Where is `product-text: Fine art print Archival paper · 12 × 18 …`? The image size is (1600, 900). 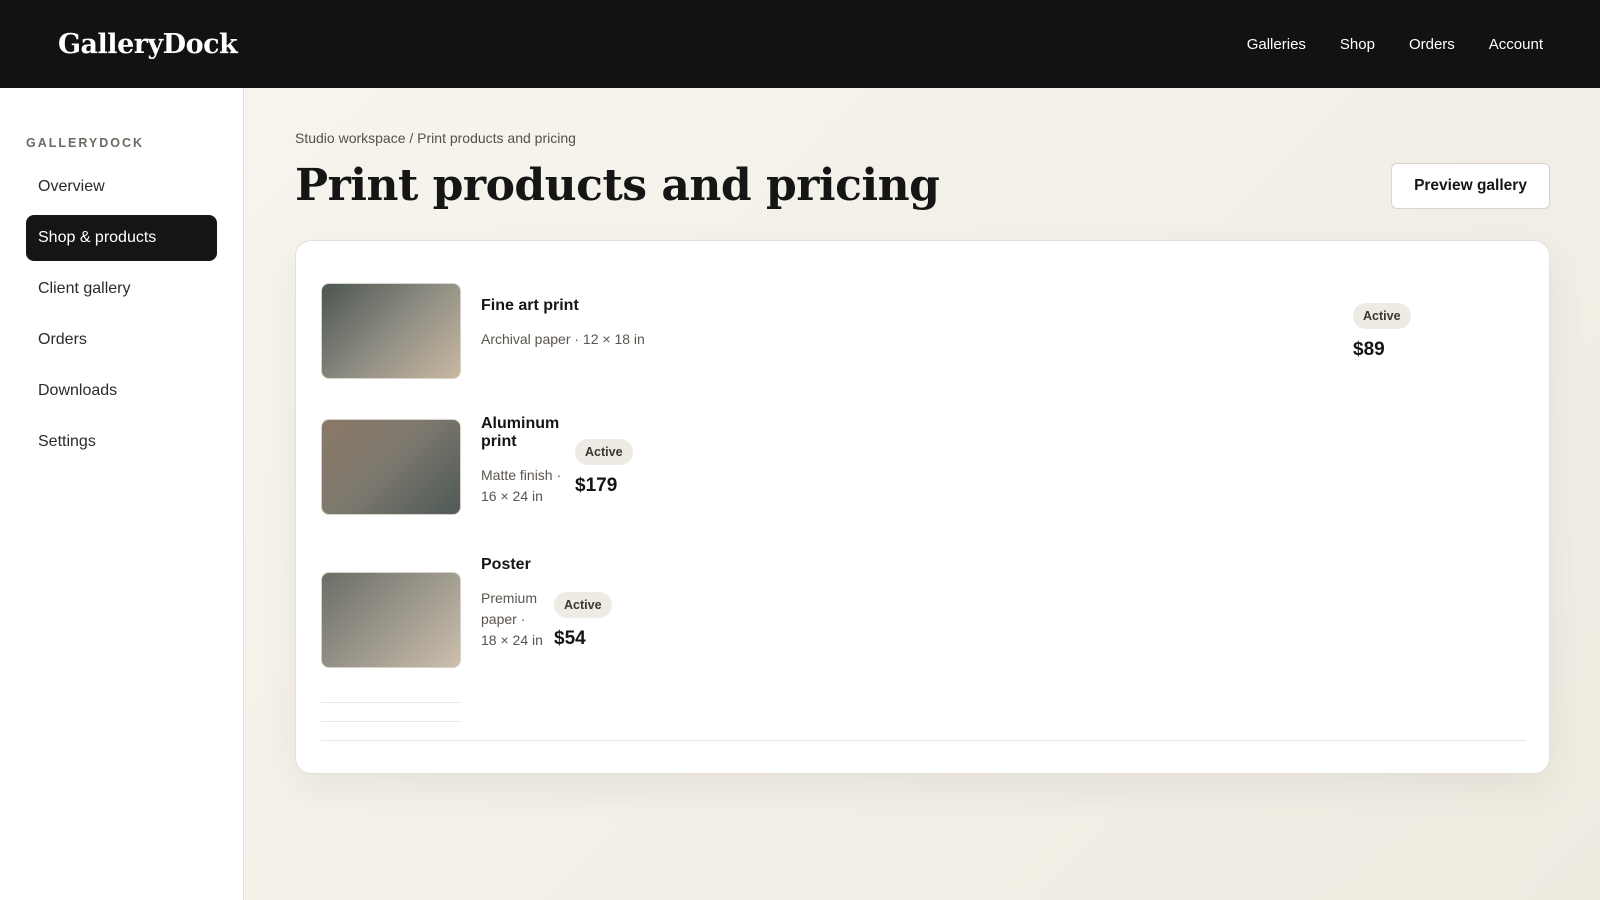 product-text: Fine art print Archival paper · 12 × 18 … is located at coordinates (631, 323).